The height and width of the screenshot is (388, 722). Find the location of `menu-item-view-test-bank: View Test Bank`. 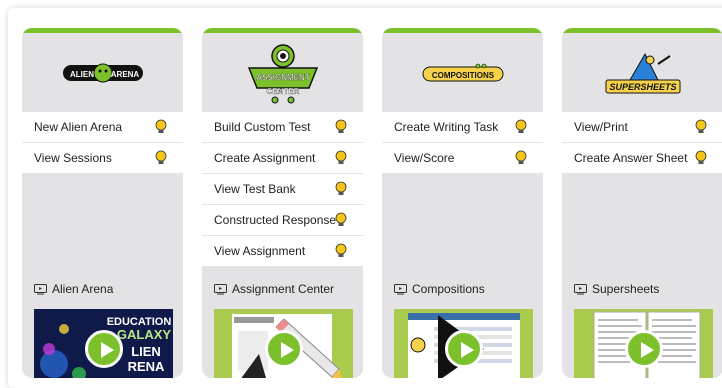

menu-item-view-test-bank: View Test Bank is located at coordinates (282, 189).